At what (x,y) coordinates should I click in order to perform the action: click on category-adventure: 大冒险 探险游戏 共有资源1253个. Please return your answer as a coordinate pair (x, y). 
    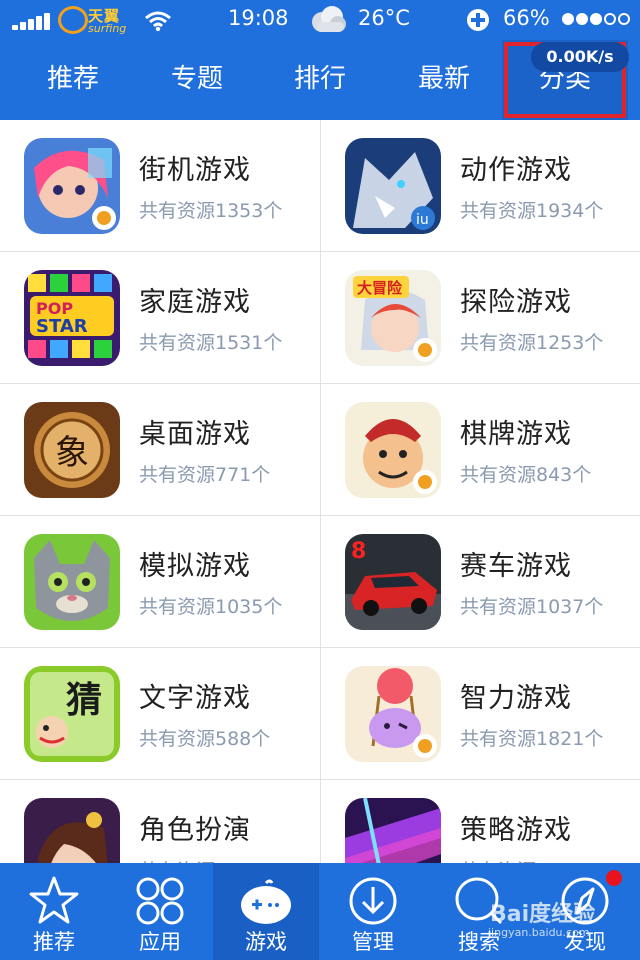
    Looking at the image, I should click on (480, 318).